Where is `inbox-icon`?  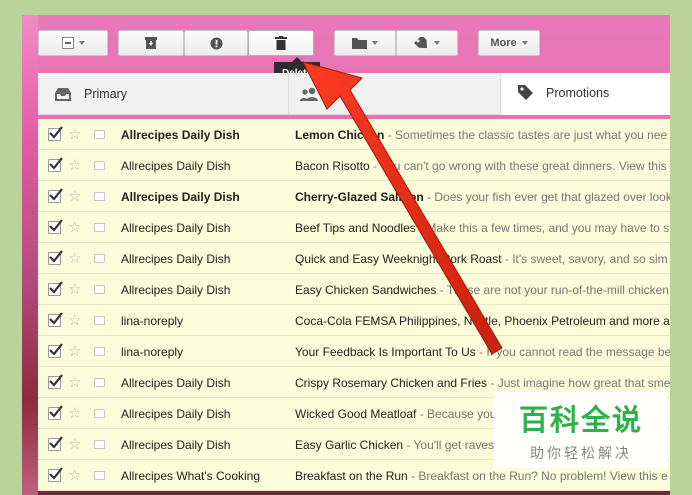 inbox-icon is located at coordinates (63, 94).